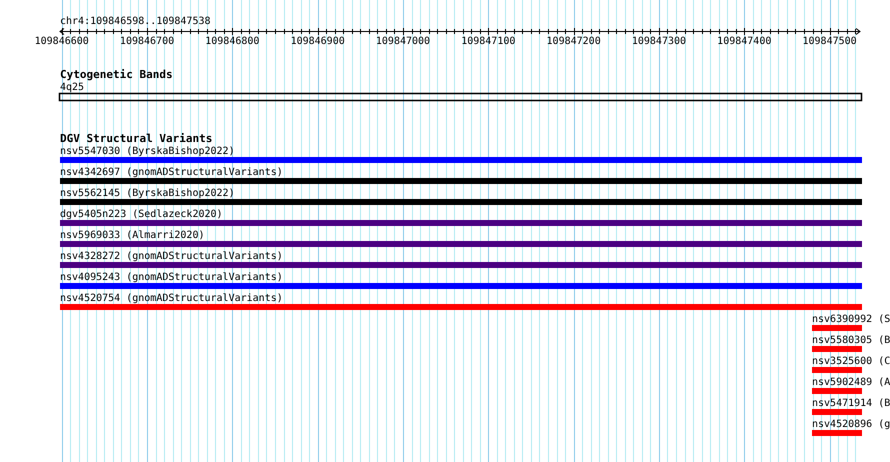 Image resolution: width=890 pixels, height=462 pixels. Describe the element at coordinates (171, 298) in the screenshot. I see `variant-label: nsv4520754 (gnomADStructuralVariants)` at that location.